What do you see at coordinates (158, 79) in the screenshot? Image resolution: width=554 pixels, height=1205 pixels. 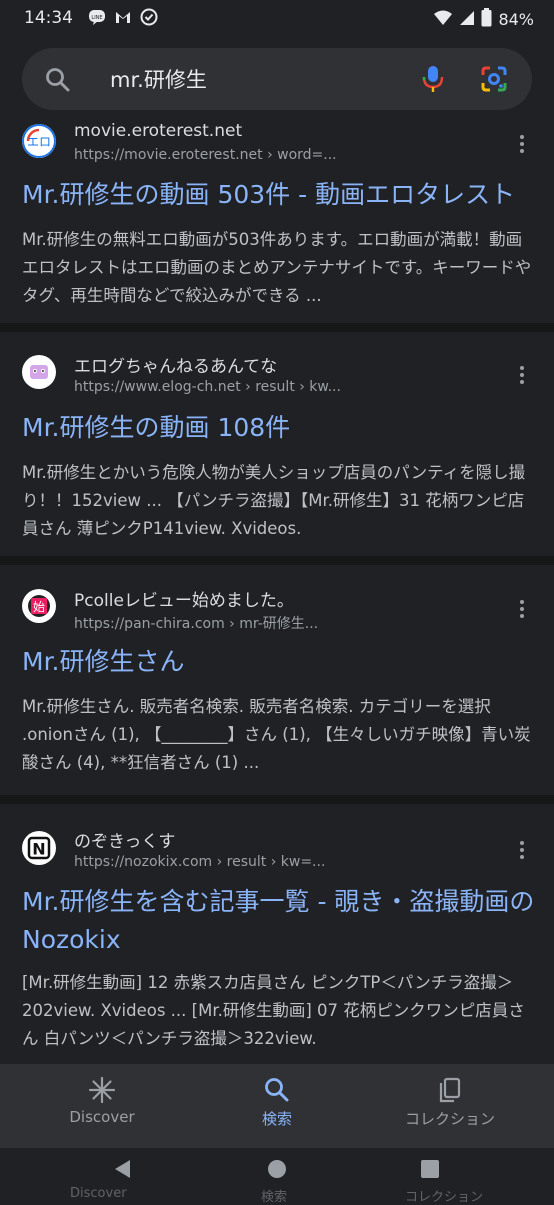 I see `search-input: mr.研修生` at bounding box center [158, 79].